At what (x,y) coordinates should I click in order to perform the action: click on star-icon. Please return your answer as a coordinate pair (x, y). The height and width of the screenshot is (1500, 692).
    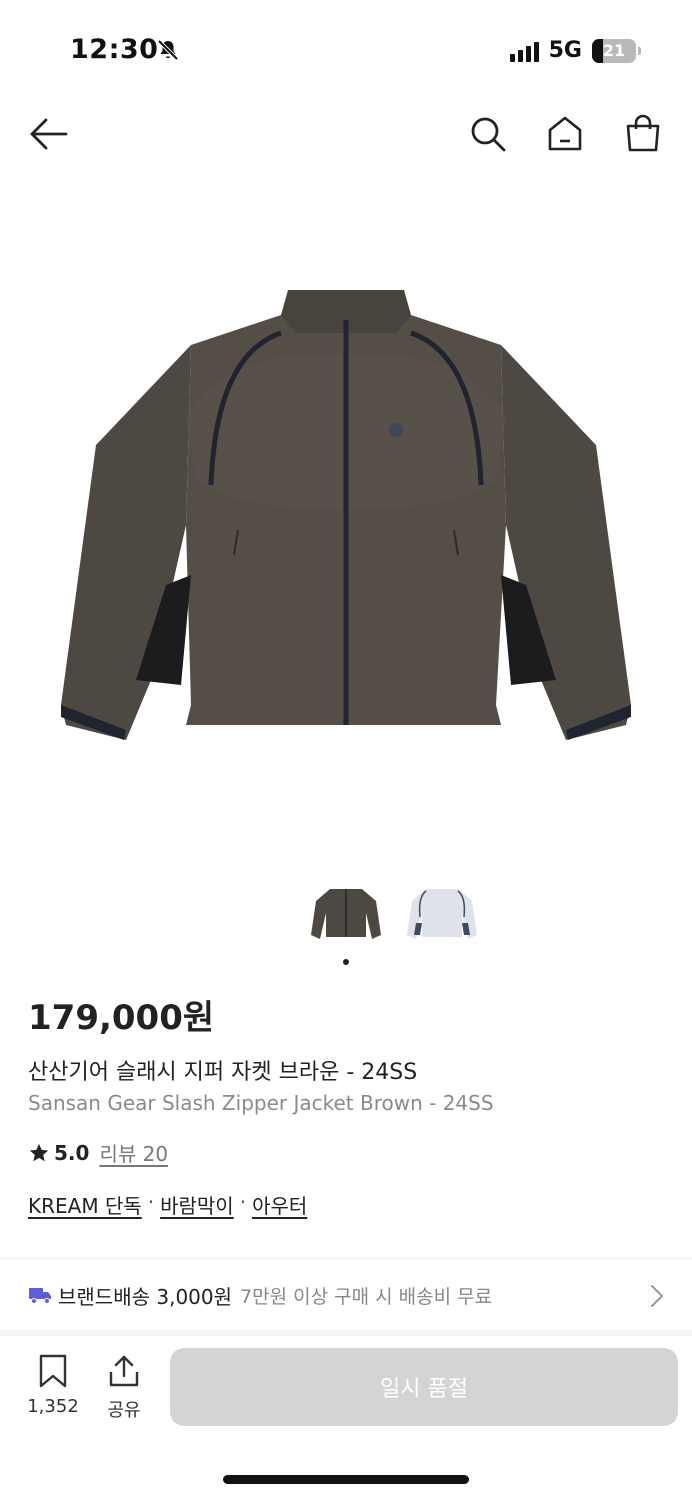
    Looking at the image, I should click on (39, 1152).